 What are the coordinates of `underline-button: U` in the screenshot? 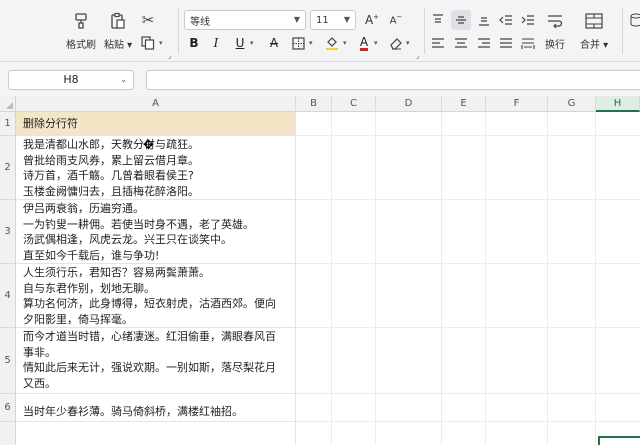 It's located at (240, 43).